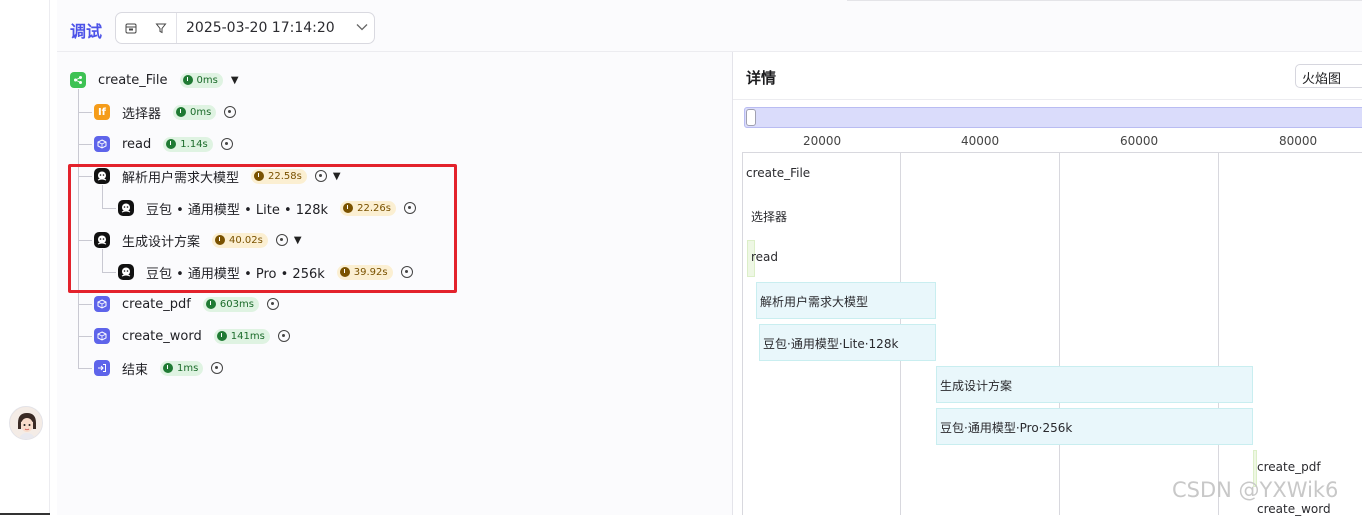 The height and width of the screenshot is (516, 1362). I want to click on node-label: create_File, so click(133, 80).